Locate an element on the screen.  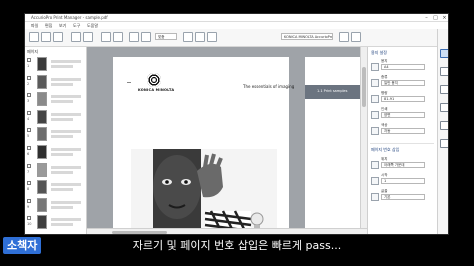
vertical-scroll-thumb is located at coordinates (364, 87).